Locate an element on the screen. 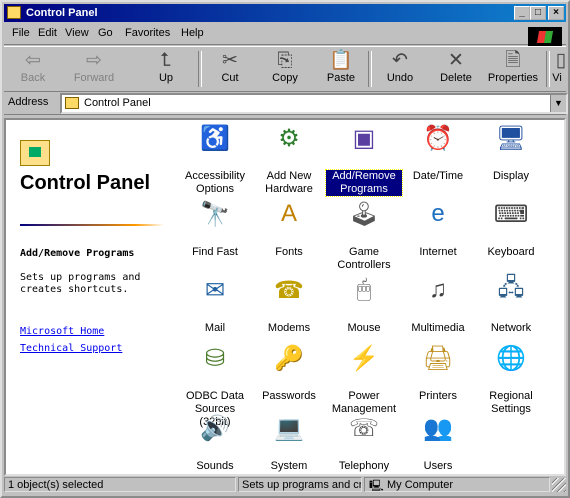 The image size is (570, 498). item-label: Game Controllers is located at coordinates (364, 258).